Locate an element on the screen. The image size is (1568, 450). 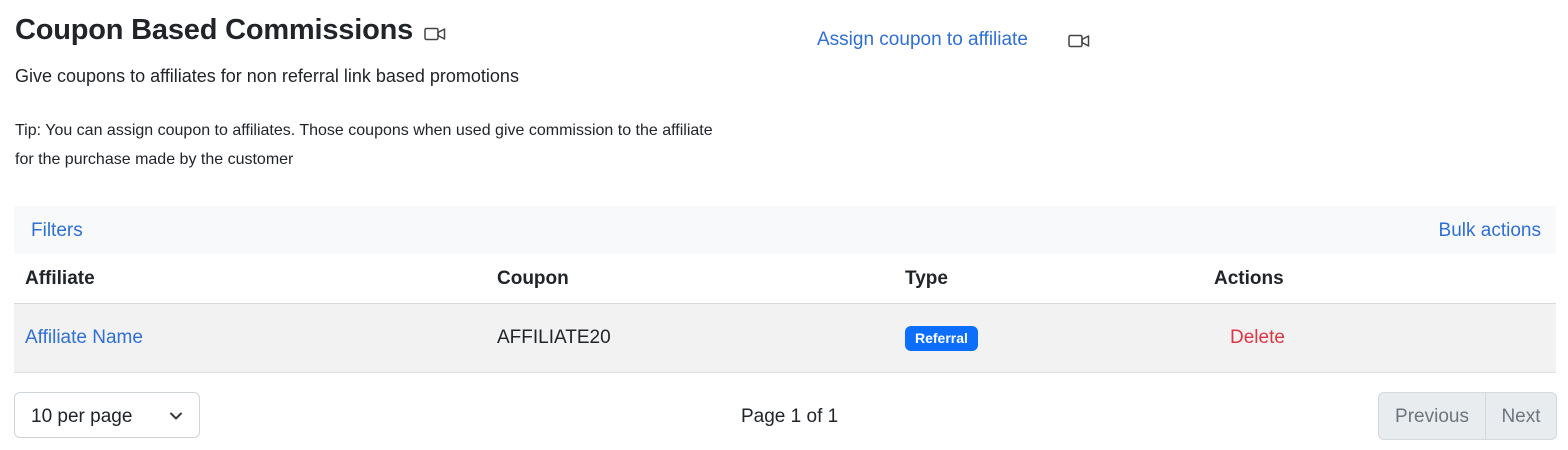
column-header-coupon: Coupon is located at coordinates (533, 278).